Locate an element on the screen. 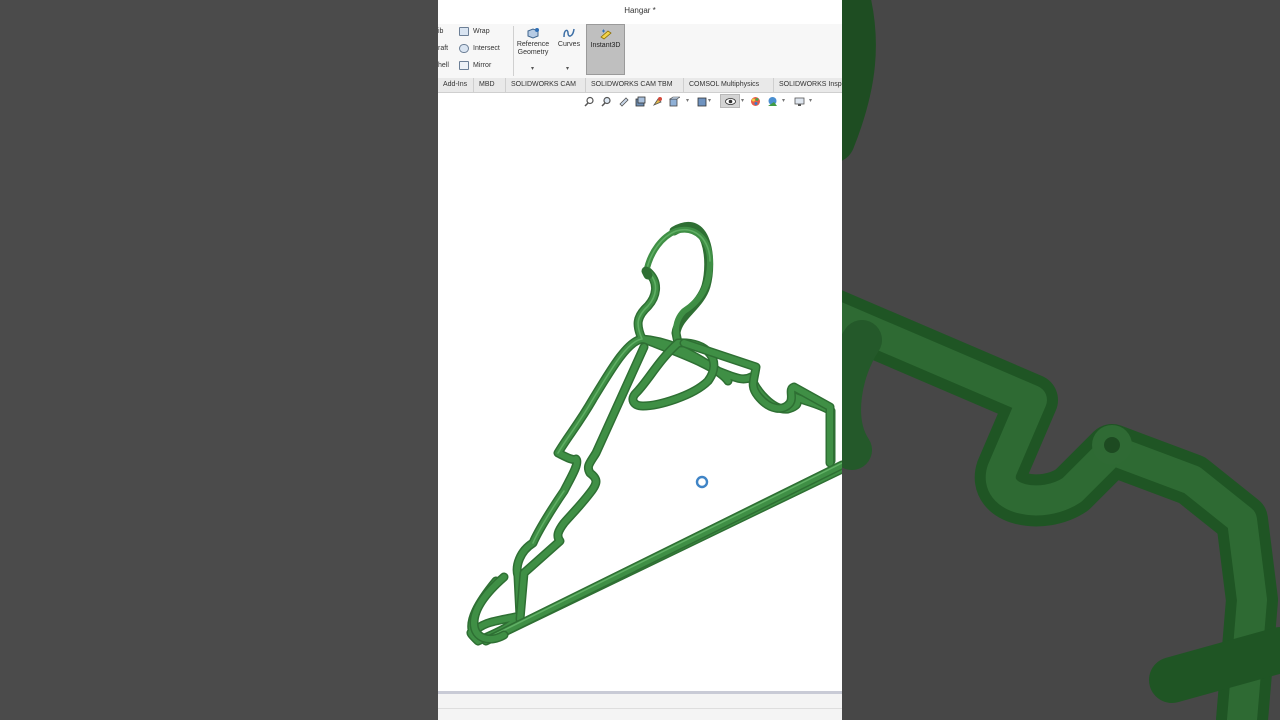  mirror-icon is located at coordinates (464, 65).